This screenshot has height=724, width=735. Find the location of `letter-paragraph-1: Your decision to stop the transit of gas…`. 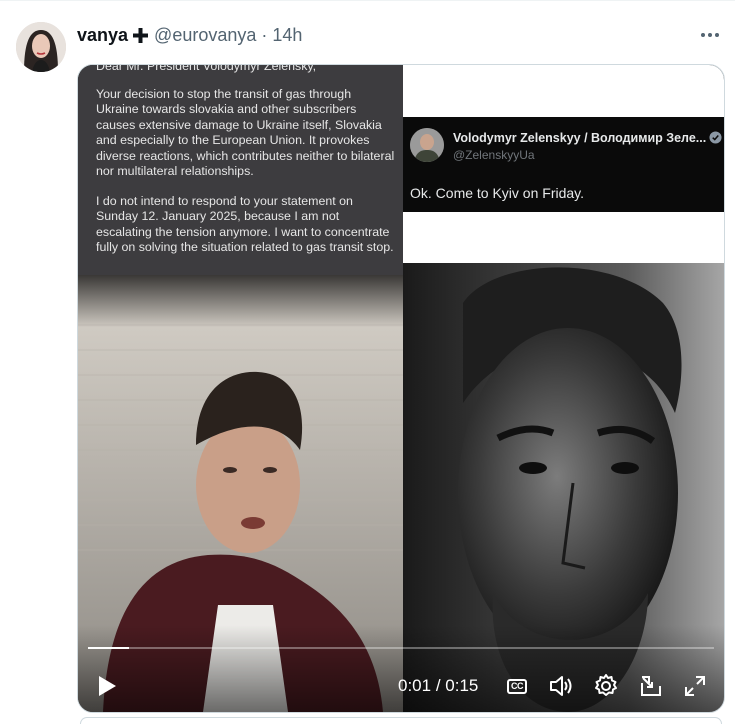

letter-paragraph-1: Your decision to stop the transit of gas… is located at coordinates (245, 132).